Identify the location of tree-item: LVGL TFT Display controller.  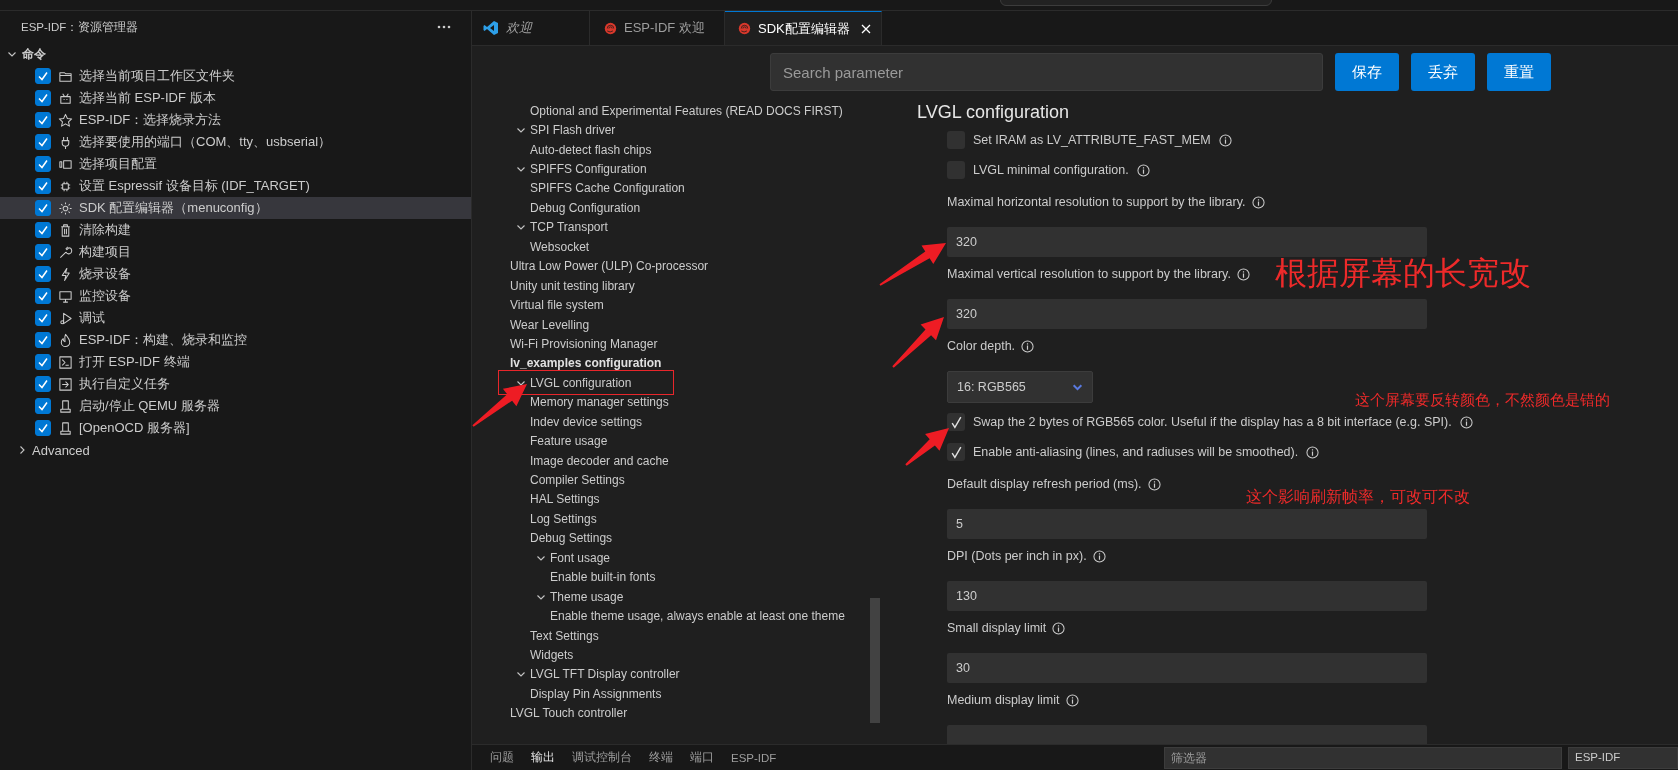
(605, 674).